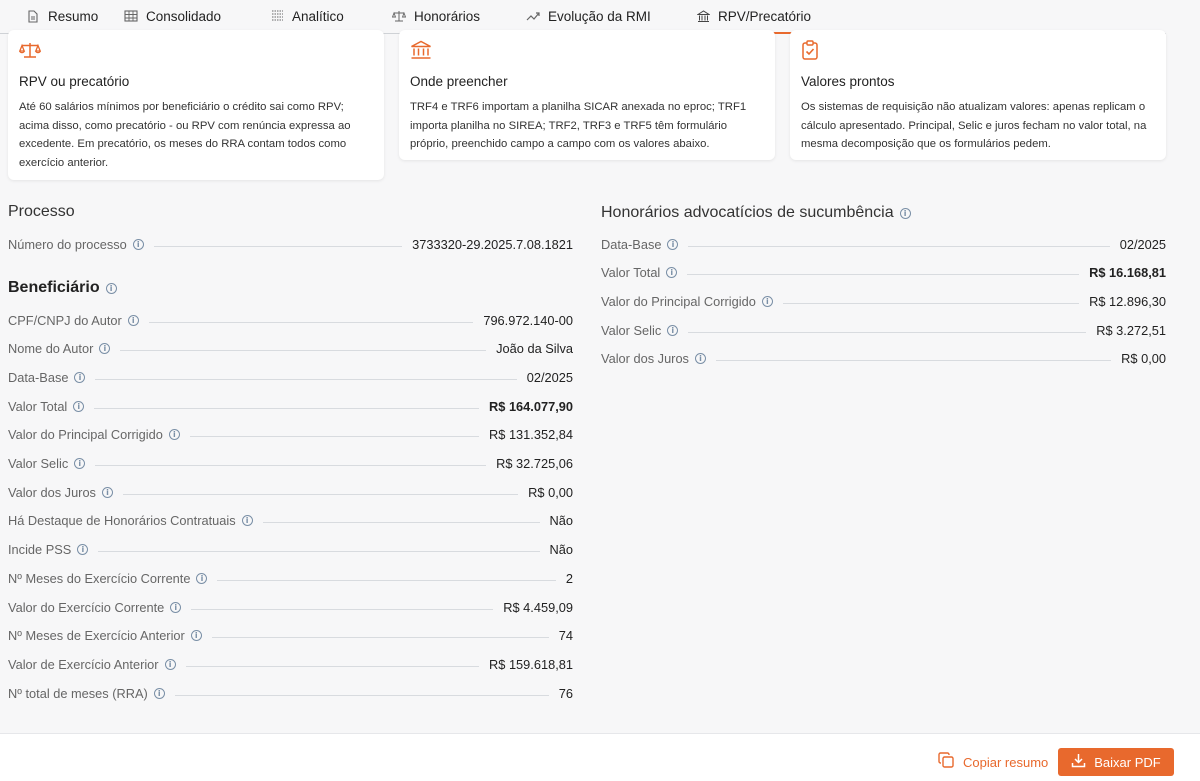 This screenshot has height=781, width=1200. Describe the element at coordinates (534, 463) in the screenshot. I see `field-value: R$ 32.725,06` at that location.